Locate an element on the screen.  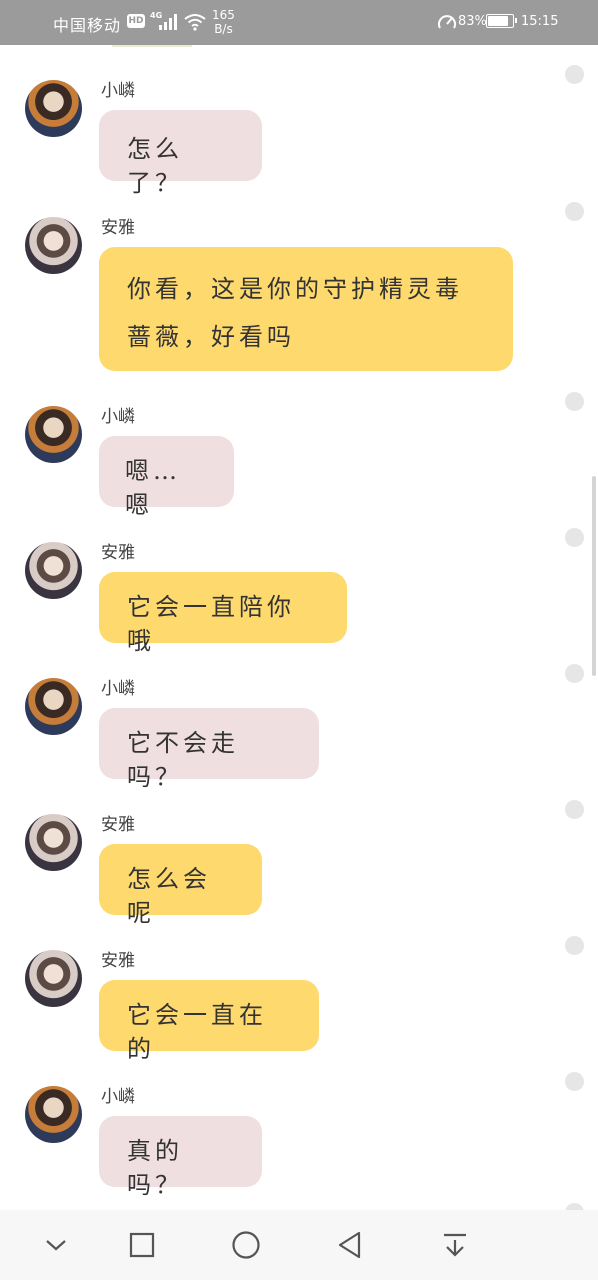
message-item: 安雅 怎么会呢 is located at coordinates (299, 855).